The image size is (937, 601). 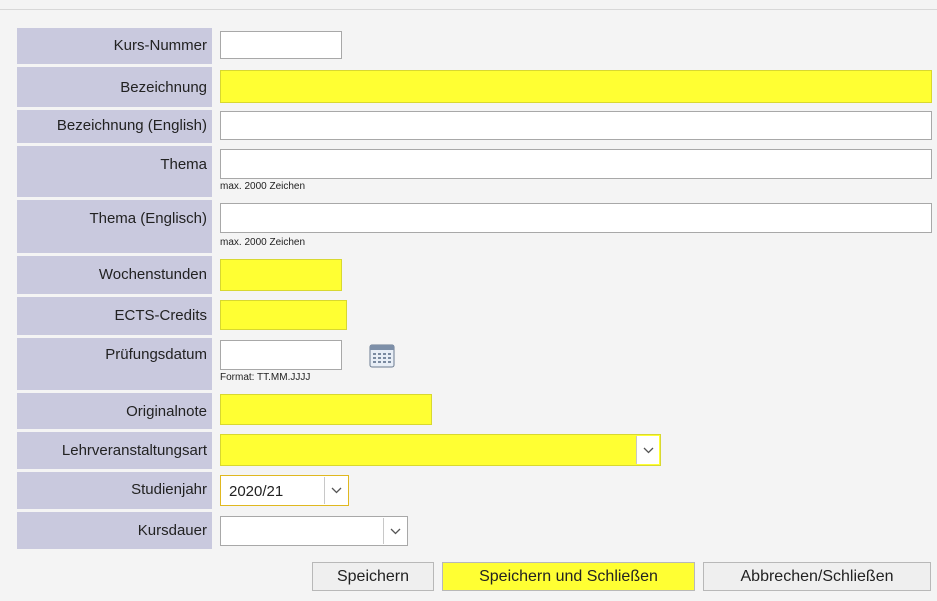 I want to click on wochenstunden-input, so click(x=281, y=275).